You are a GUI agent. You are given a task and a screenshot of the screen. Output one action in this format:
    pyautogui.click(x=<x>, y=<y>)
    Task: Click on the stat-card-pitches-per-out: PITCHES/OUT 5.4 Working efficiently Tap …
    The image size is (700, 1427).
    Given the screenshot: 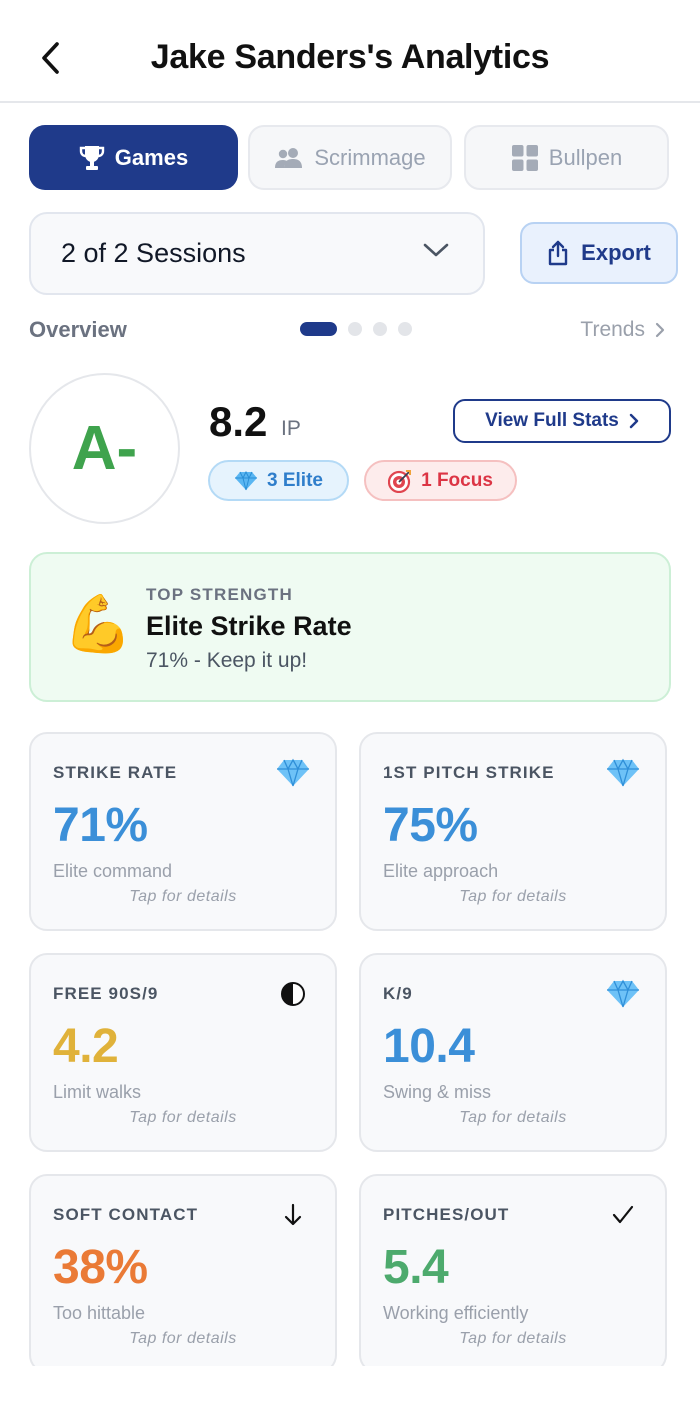 What is the action you would take?
    pyautogui.click(x=513, y=1273)
    